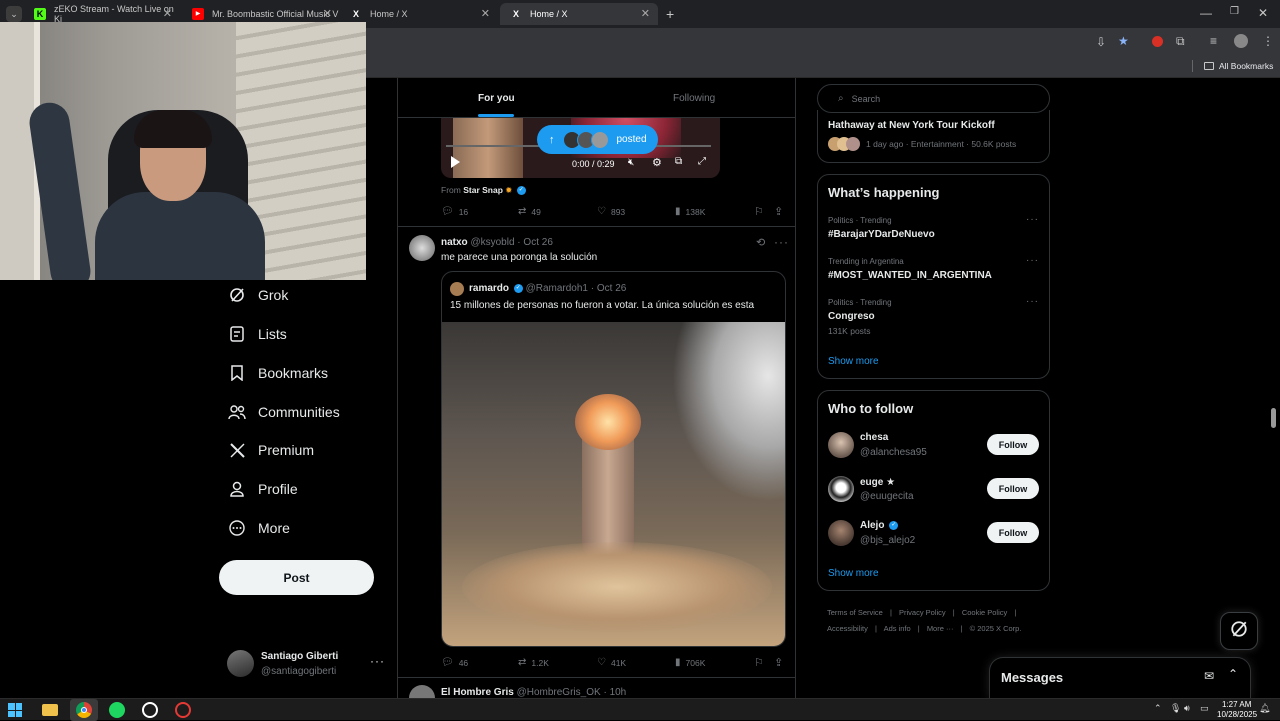  Describe the element at coordinates (678, 161) in the screenshot. I see `pip-icon: ⧉` at that location.